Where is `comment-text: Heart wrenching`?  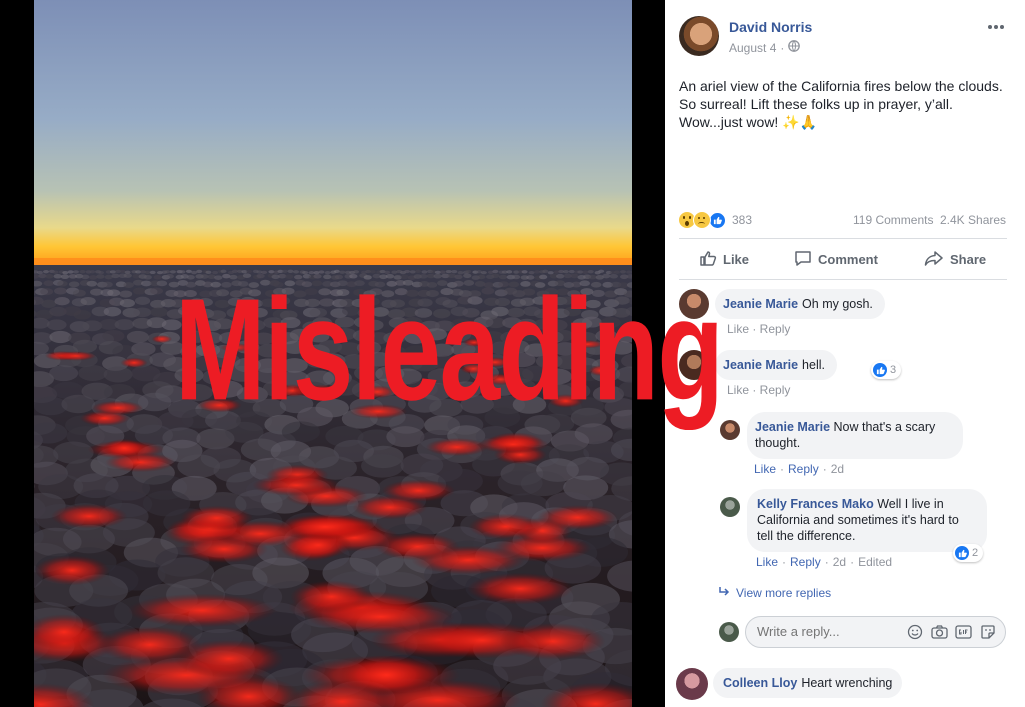
comment-text: Heart wrenching is located at coordinates (847, 683).